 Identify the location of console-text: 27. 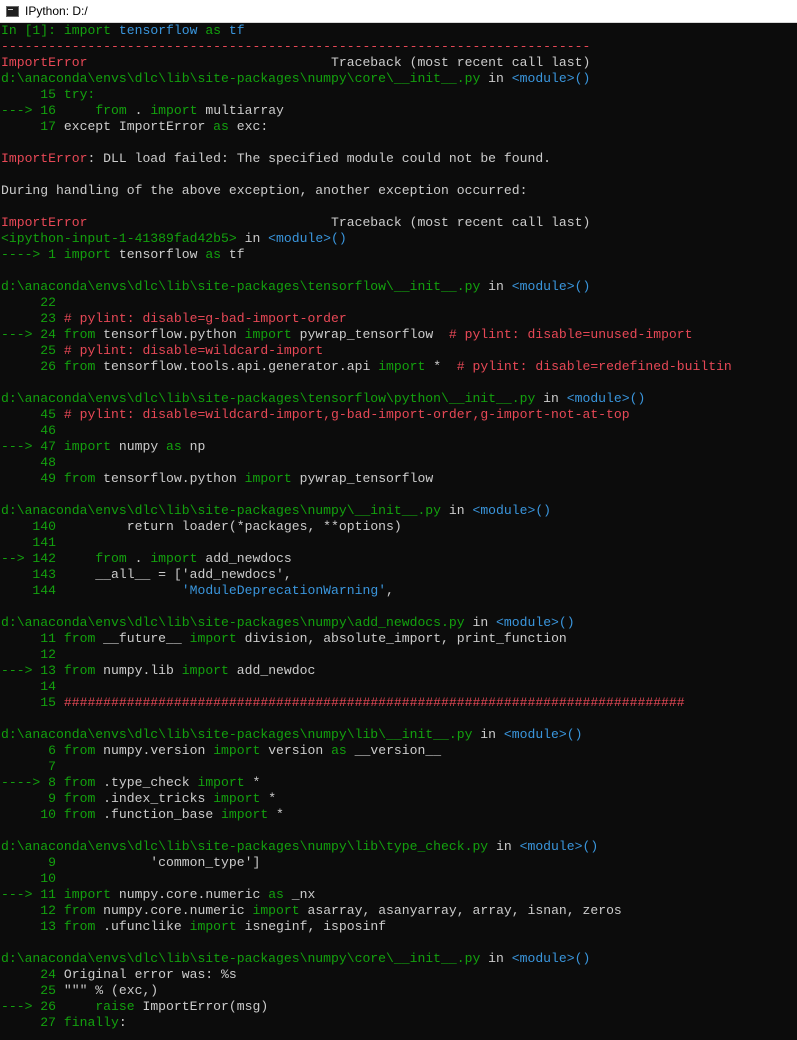
(32, 1022).